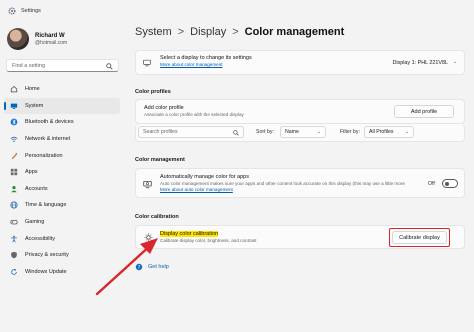 Image resolution: width=474 pixels, height=332 pixels. What do you see at coordinates (204, 177) in the screenshot?
I see `auto-color-title: Automatically manage color for apps` at bounding box center [204, 177].